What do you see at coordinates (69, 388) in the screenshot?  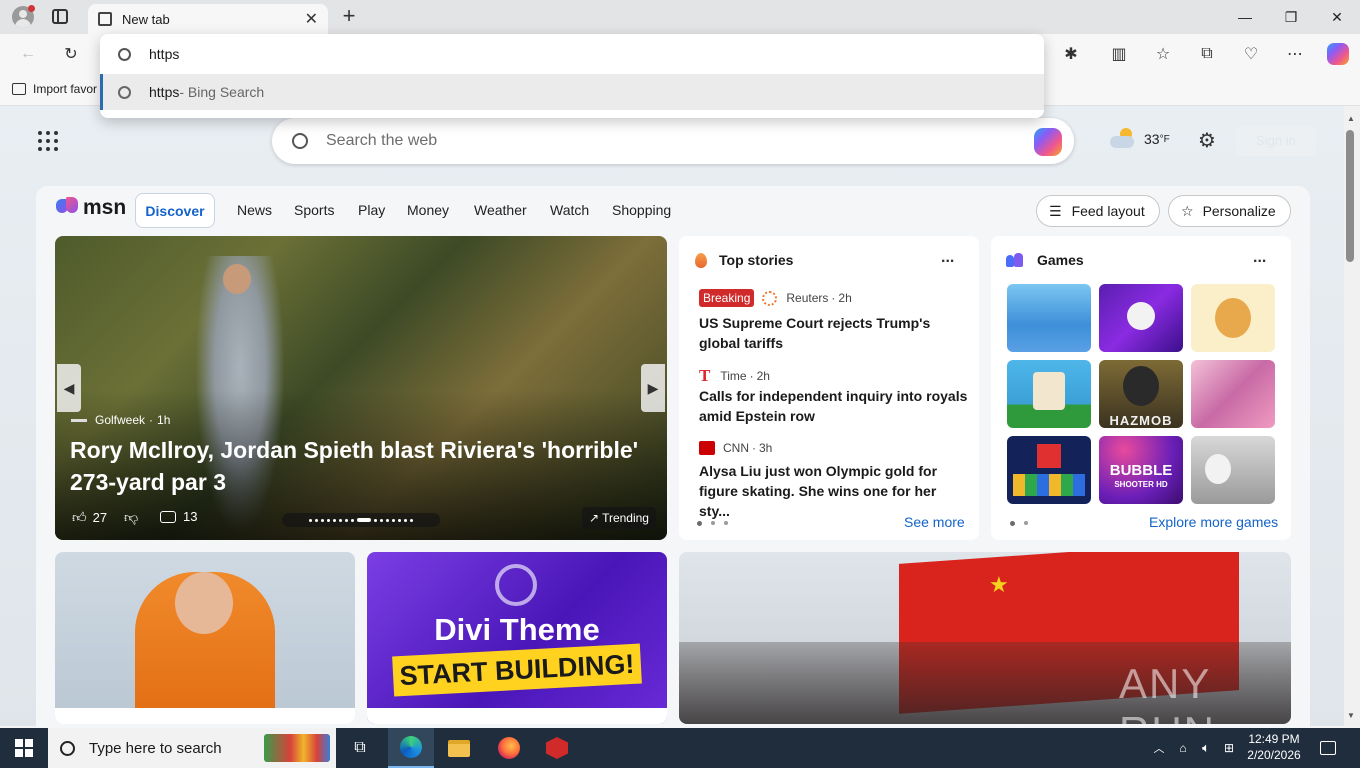 I see `hero-prev-button: ◀` at bounding box center [69, 388].